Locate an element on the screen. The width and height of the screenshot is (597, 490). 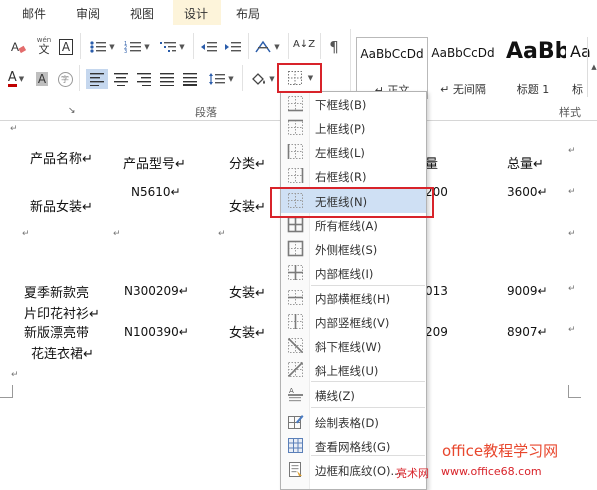
multilevel-list-button: ▼ is located at coordinates (172, 47).